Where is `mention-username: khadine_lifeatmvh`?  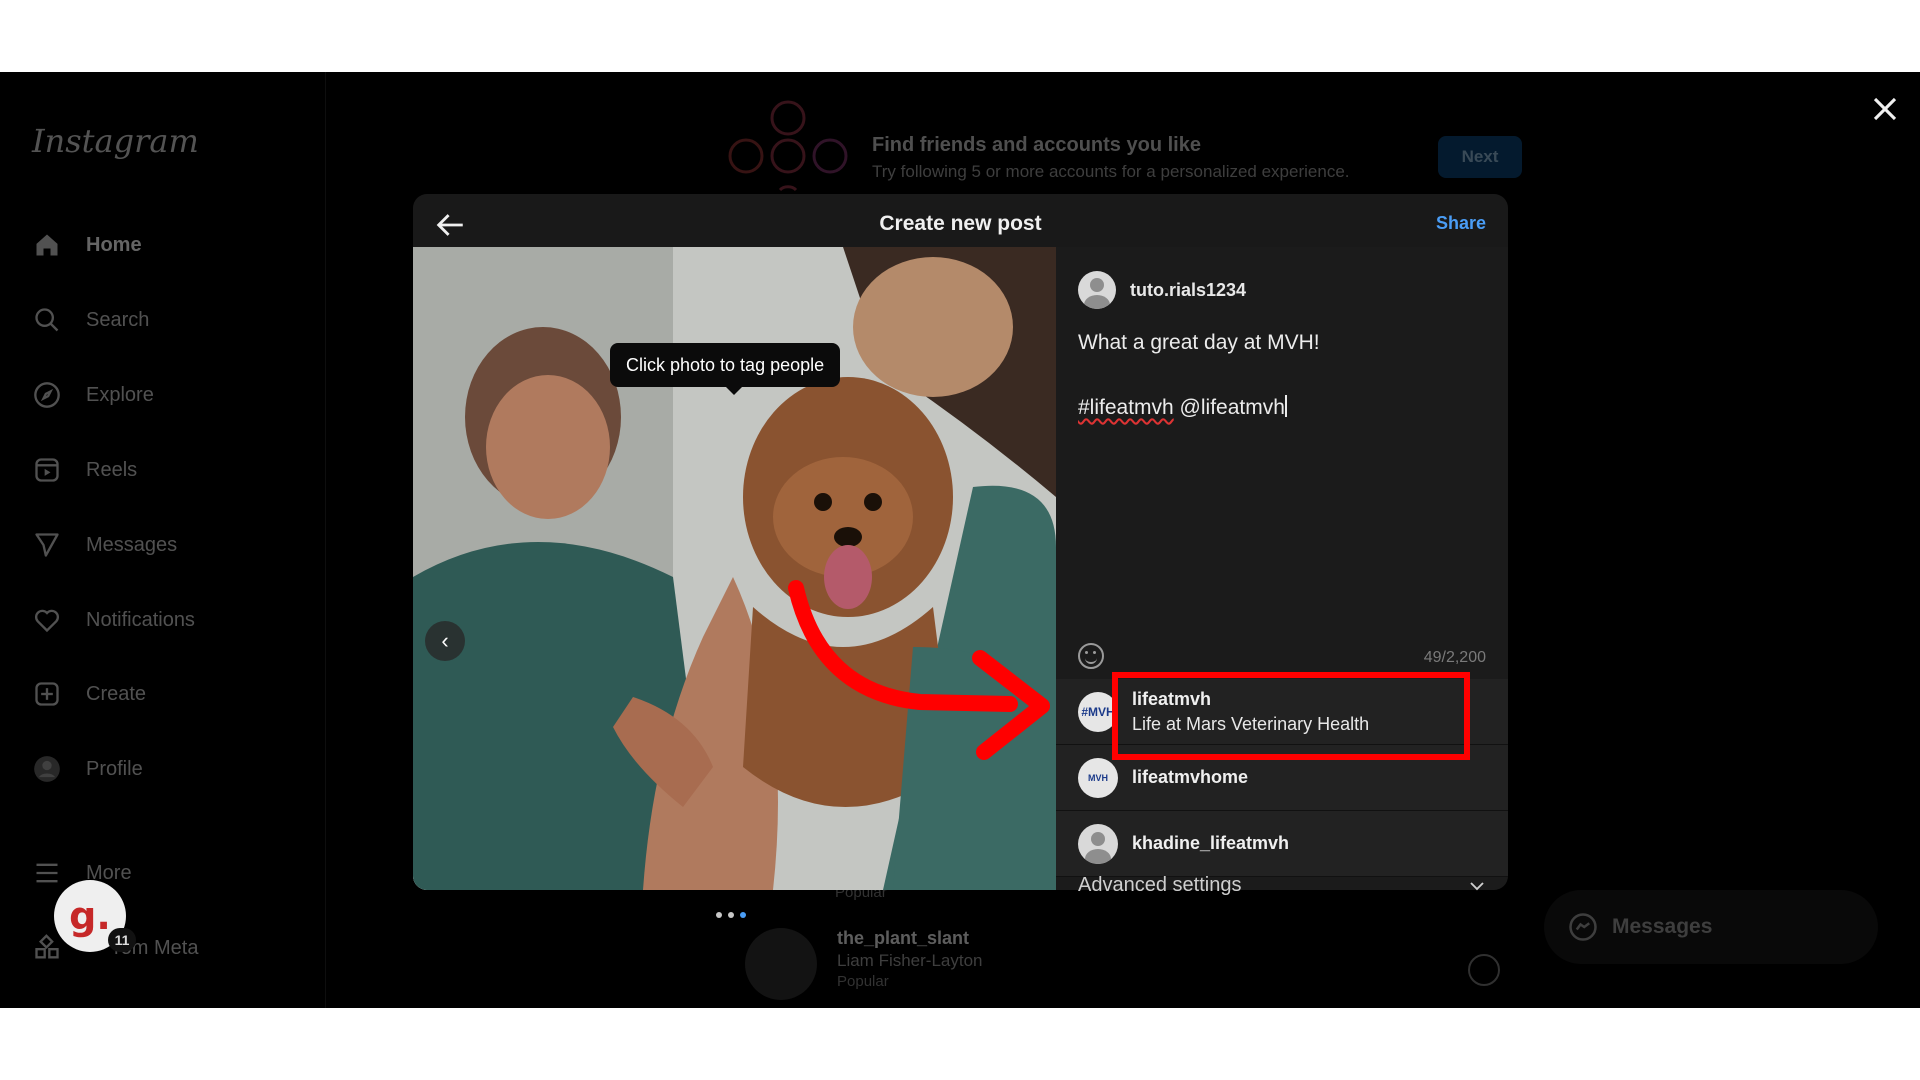
mention-username: khadine_lifeatmvh is located at coordinates (1211, 843).